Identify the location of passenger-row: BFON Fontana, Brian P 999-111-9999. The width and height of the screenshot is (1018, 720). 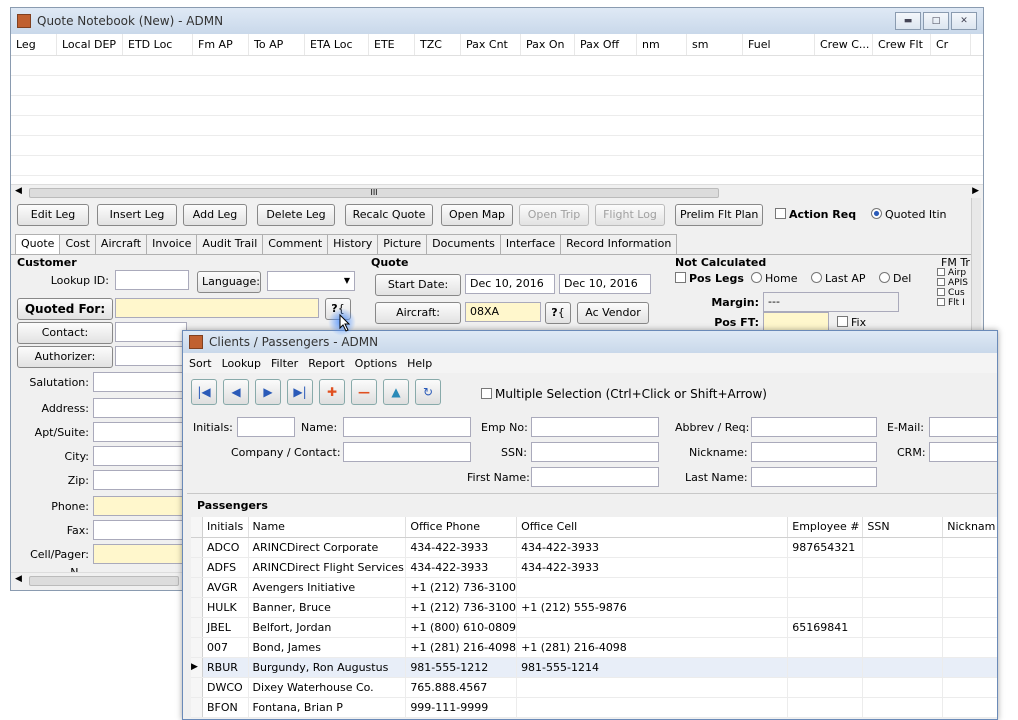
(594, 707).